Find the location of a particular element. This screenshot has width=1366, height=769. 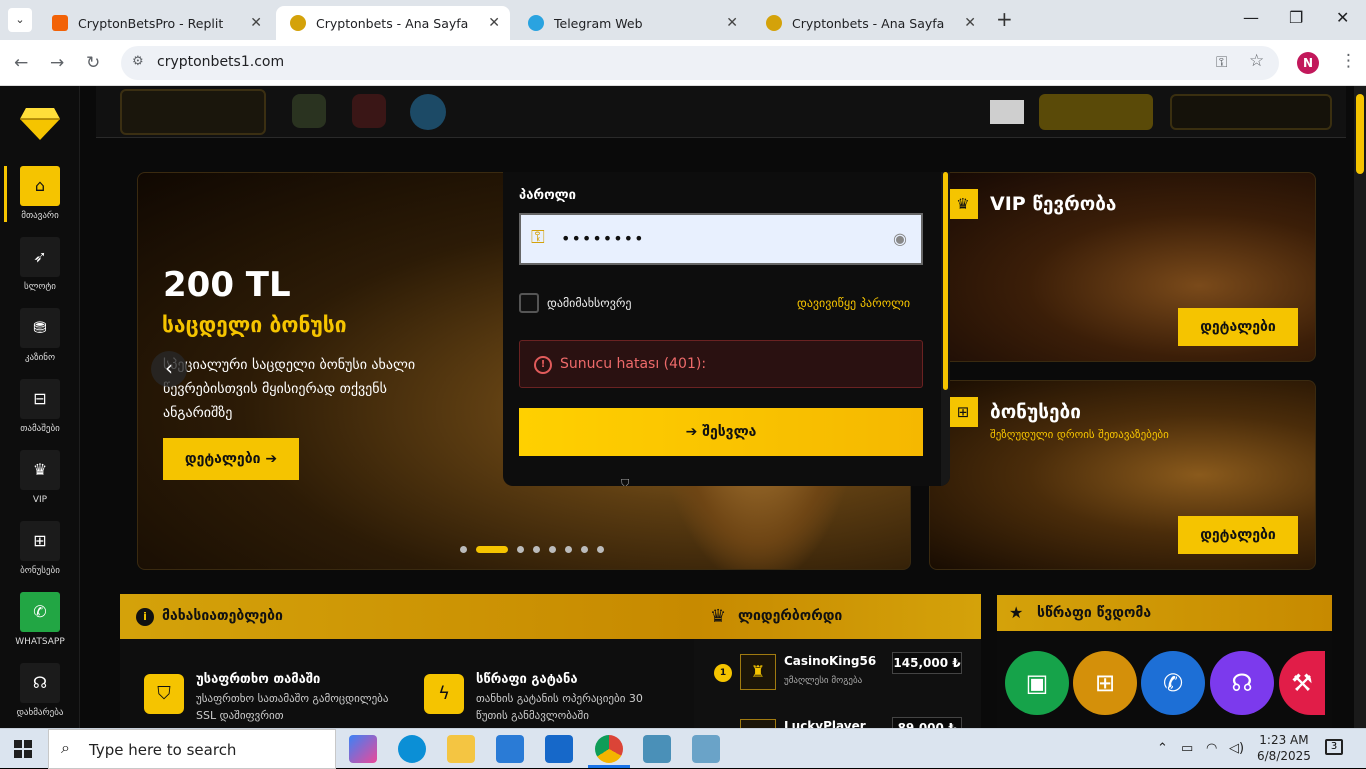

mail-icon is located at coordinates (559, 749).